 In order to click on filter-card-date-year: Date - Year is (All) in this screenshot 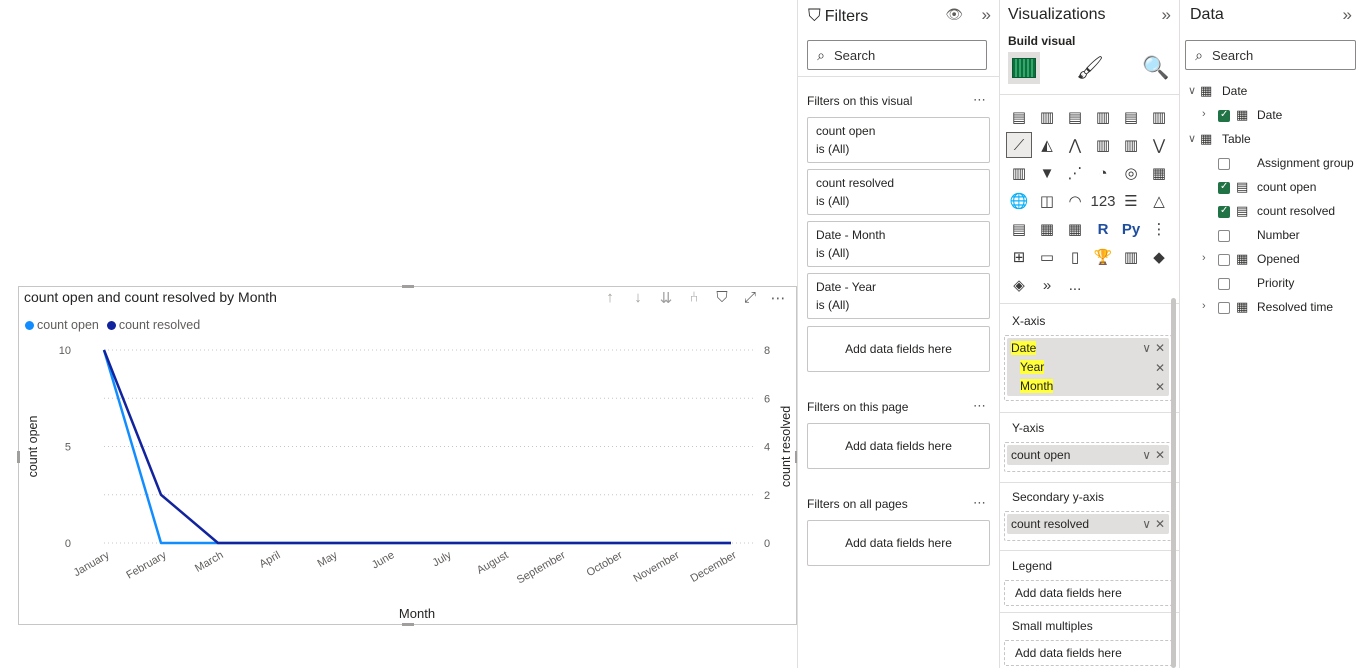, I will do `click(898, 296)`.